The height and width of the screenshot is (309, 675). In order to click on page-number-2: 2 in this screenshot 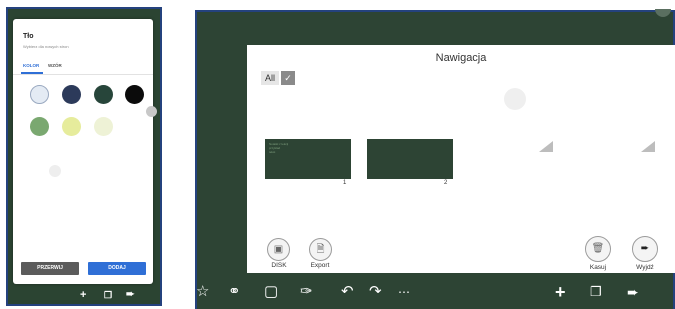, I will do `click(446, 183)`.